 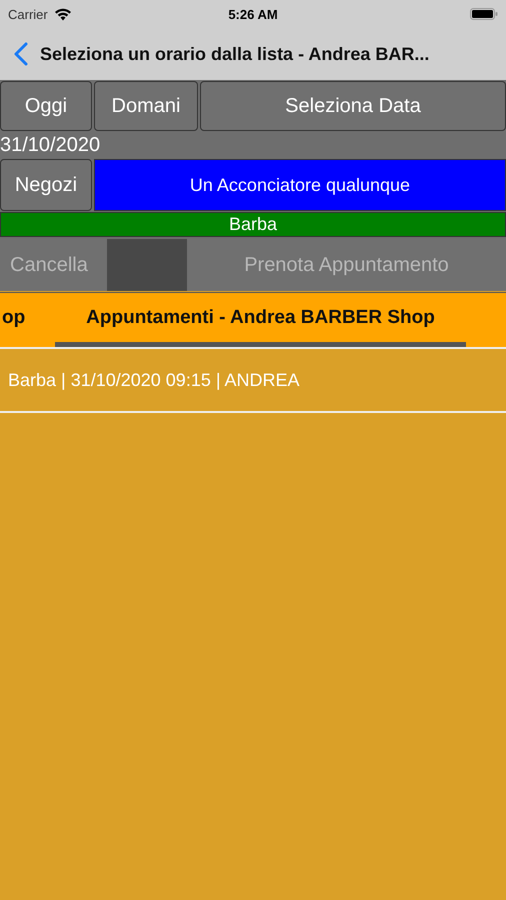 What do you see at coordinates (27, 320) in the screenshot?
I see `tab: op` at bounding box center [27, 320].